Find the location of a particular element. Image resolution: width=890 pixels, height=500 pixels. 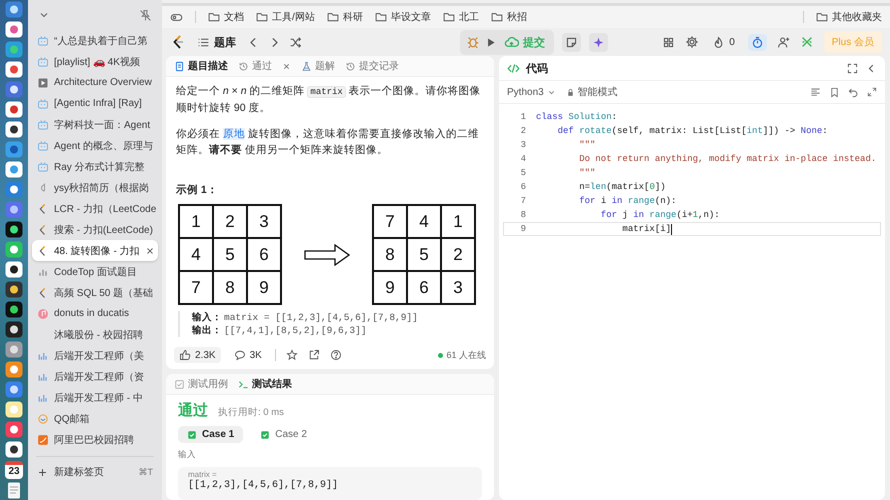

settings-icon is located at coordinates (692, 42).